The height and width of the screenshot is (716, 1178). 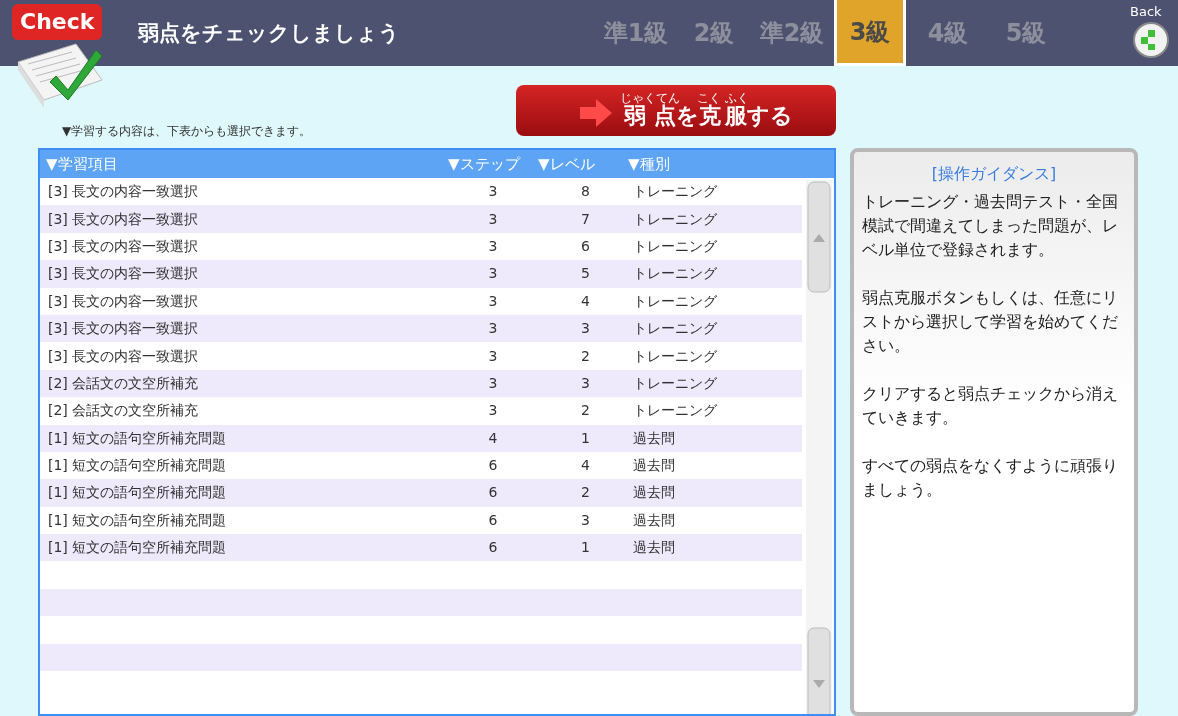 I want to click on table-row: [3] 長文の内容一致選択 3 3 トレーニング, so click(x=421, y=328).